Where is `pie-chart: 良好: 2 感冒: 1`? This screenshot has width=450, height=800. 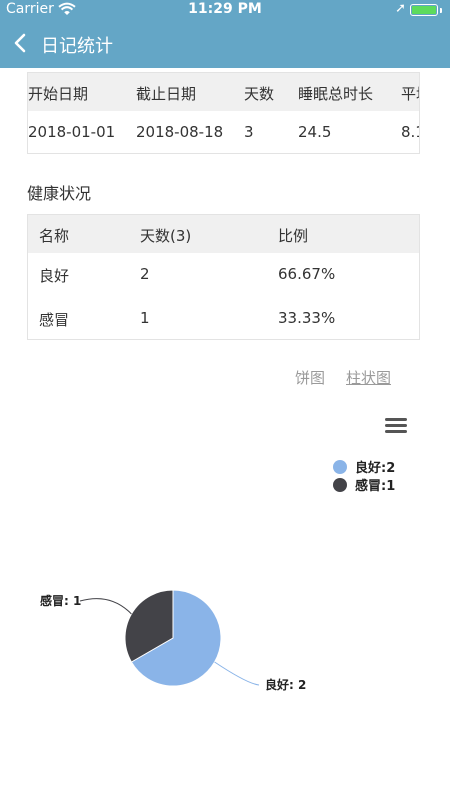 pie-chart: 良好: 2 感冒: 1 is located at coordinates (173, 640).